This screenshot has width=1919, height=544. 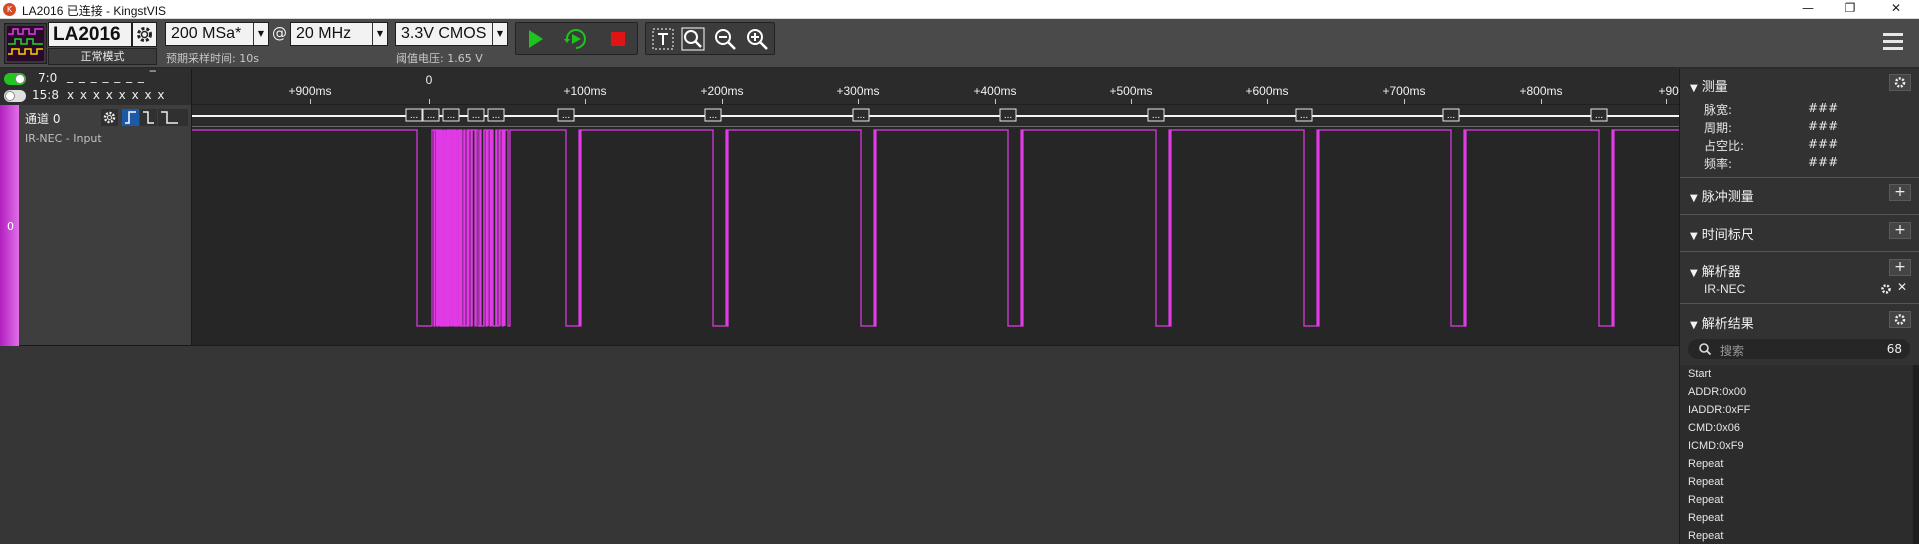 I want to click on zoom-fit-icon, so click(x=693, y=39).